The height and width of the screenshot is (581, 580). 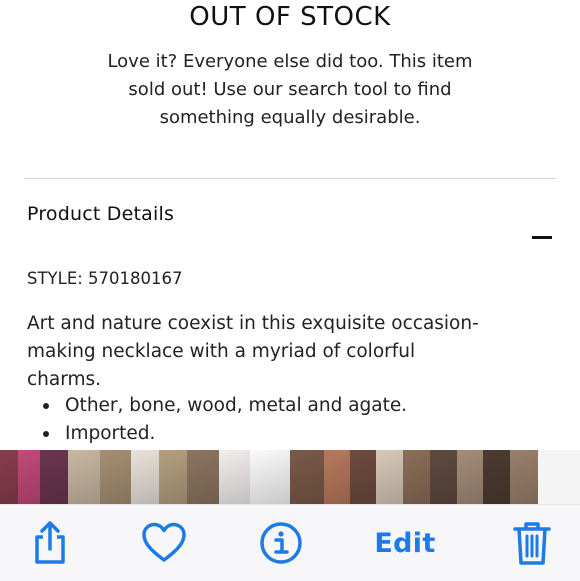 What do you see at coordinates (100, 214) in the screenshot?
I see `product-details-heading: Product Details` at bounding box center [100, 214].